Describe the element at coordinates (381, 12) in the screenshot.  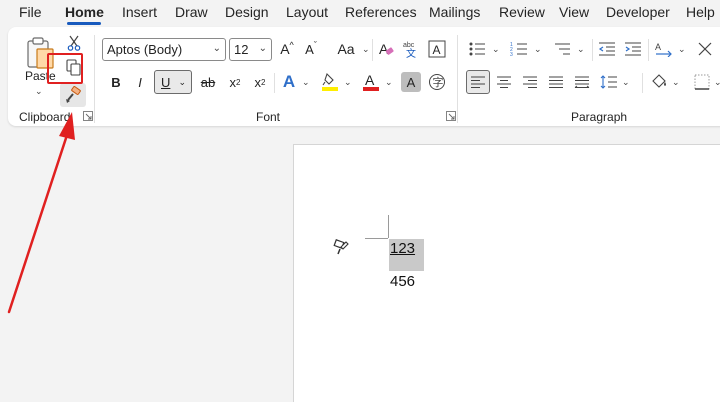
I see `tab-references: References` at that location.